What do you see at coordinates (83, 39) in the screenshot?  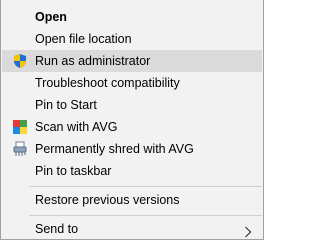 I see `menu-item-label: Open file location` at bounding box center [83, 39].